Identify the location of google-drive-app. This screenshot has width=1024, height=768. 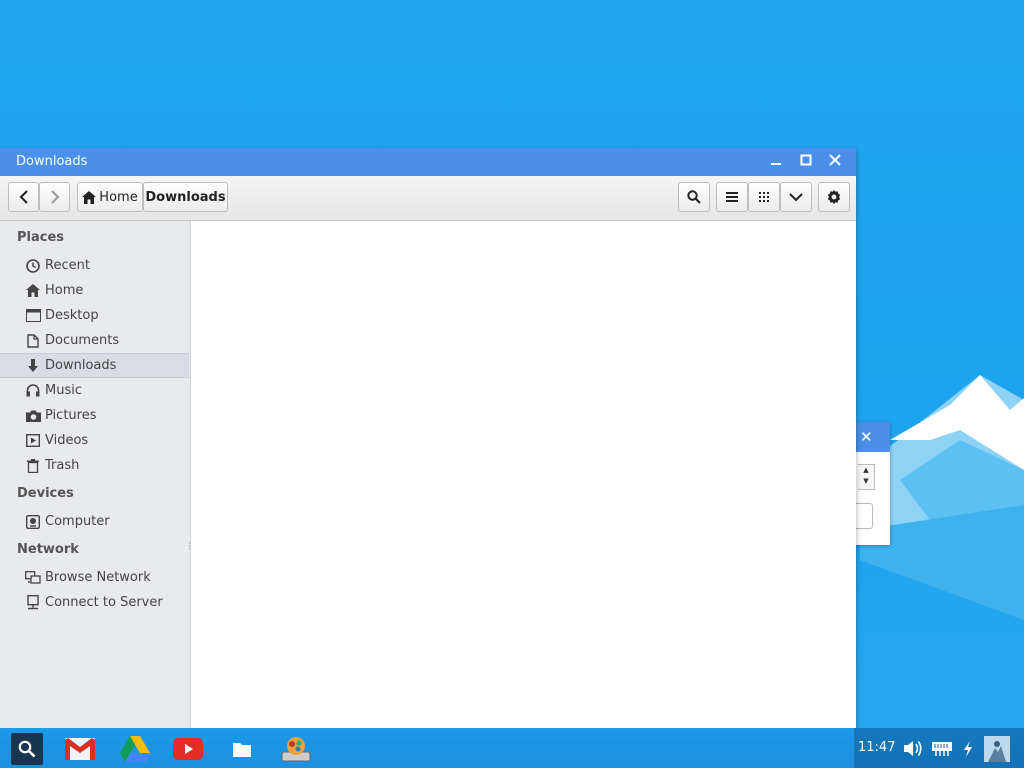
(135, 749).